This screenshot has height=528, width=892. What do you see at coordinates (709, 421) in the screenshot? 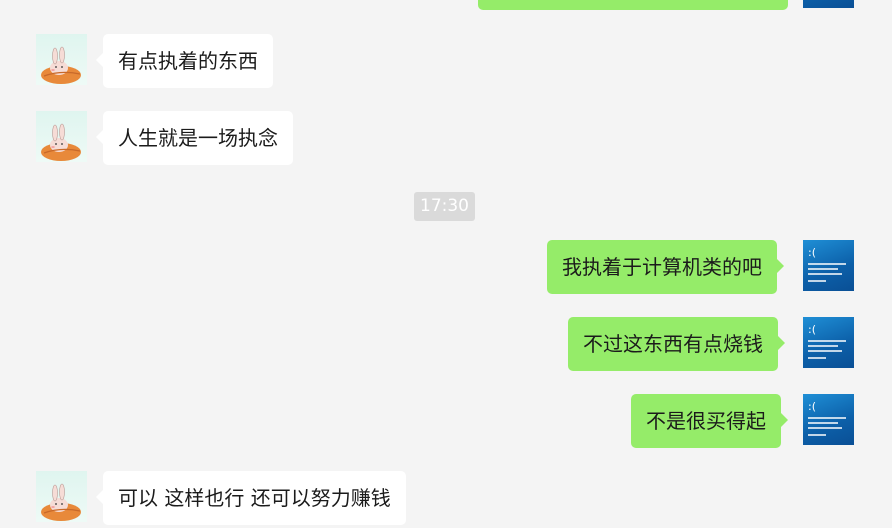
I see `message-bubble-outgoing: 不是很买得起` at bounding box center [709, 421].